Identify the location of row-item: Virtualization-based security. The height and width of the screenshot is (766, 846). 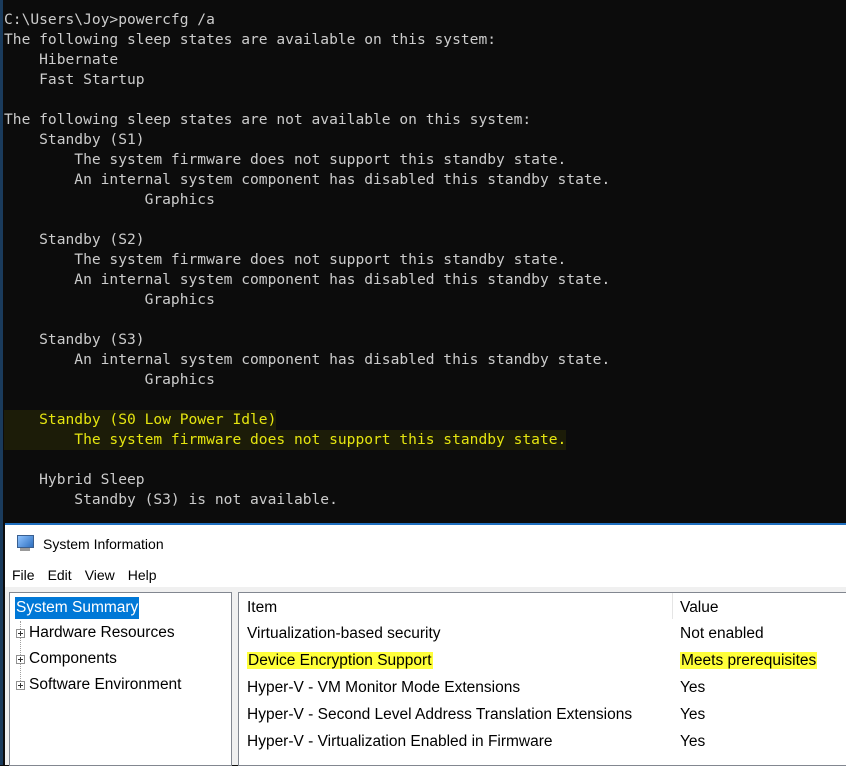
(344, 634).